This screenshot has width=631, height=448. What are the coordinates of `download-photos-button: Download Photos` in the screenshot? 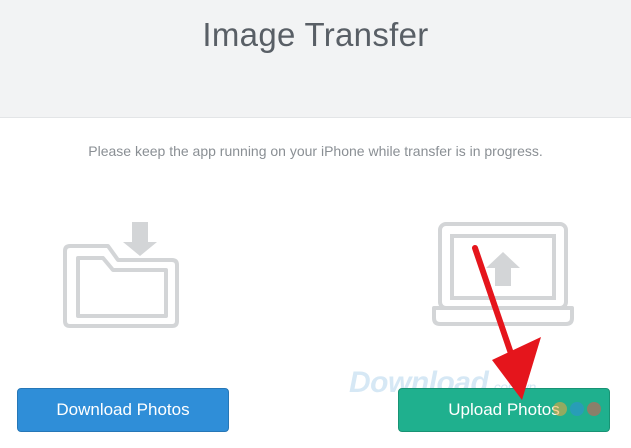 It's located at (123, 410).